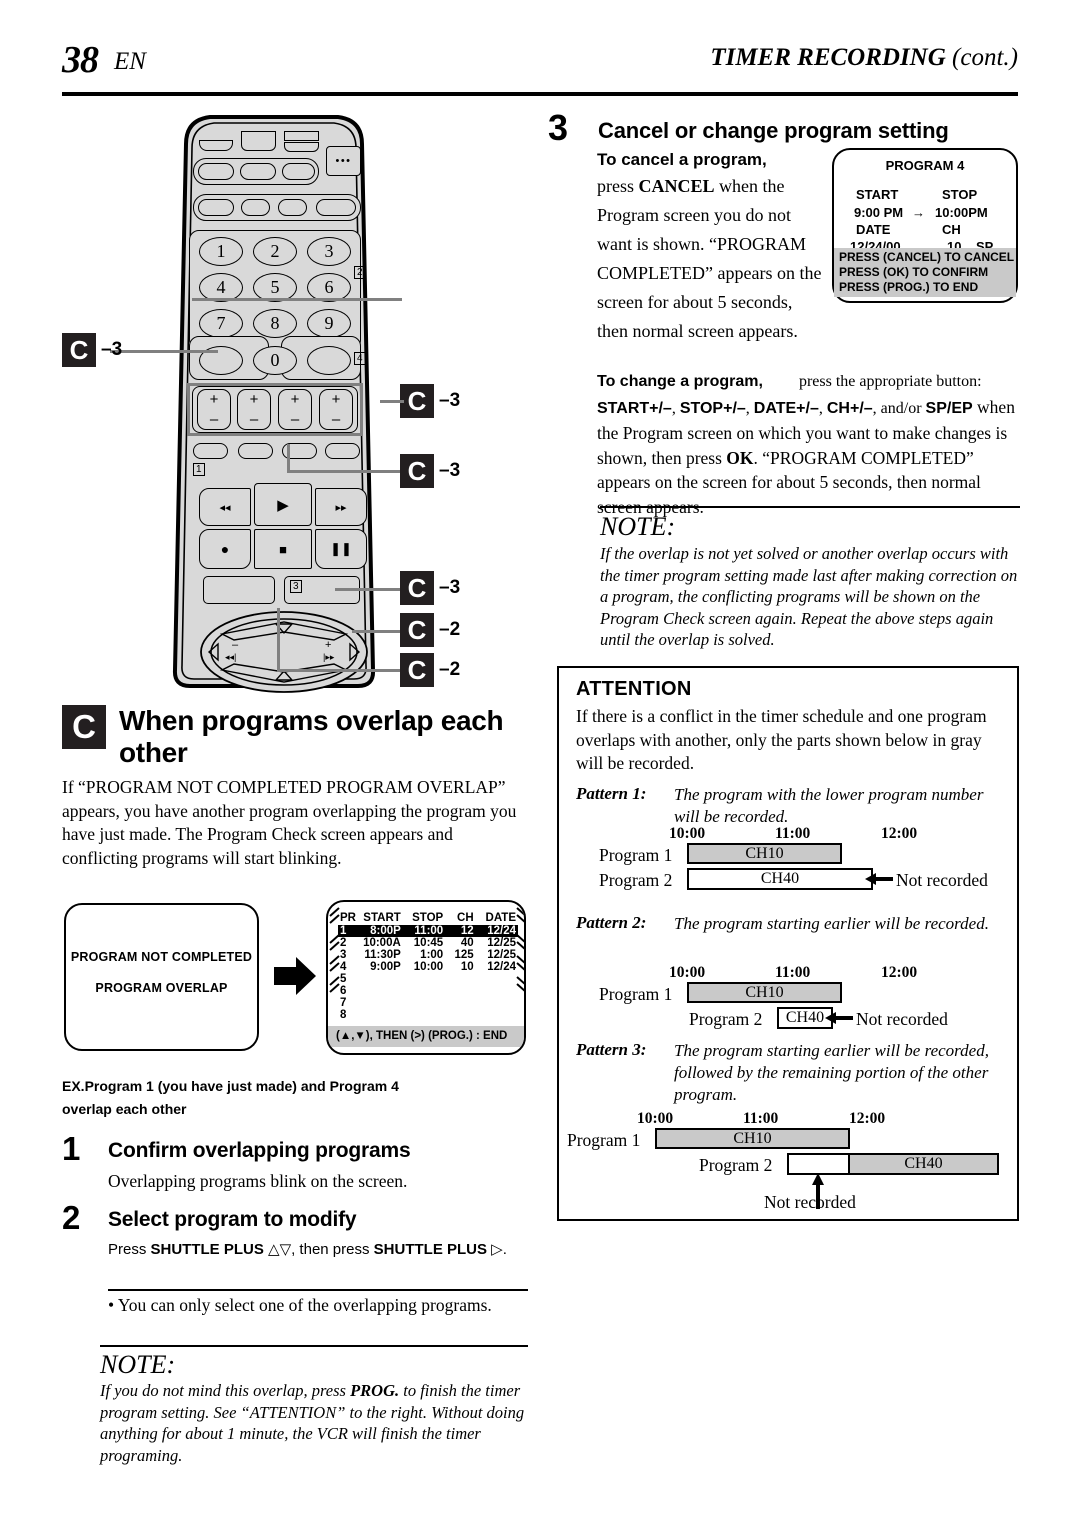 Image resolution: width=1080 pixels, height=1526 pixels. Describe the element at coordinates (255, 207) in the screenshot. I see `remote-button-b2` at that location.